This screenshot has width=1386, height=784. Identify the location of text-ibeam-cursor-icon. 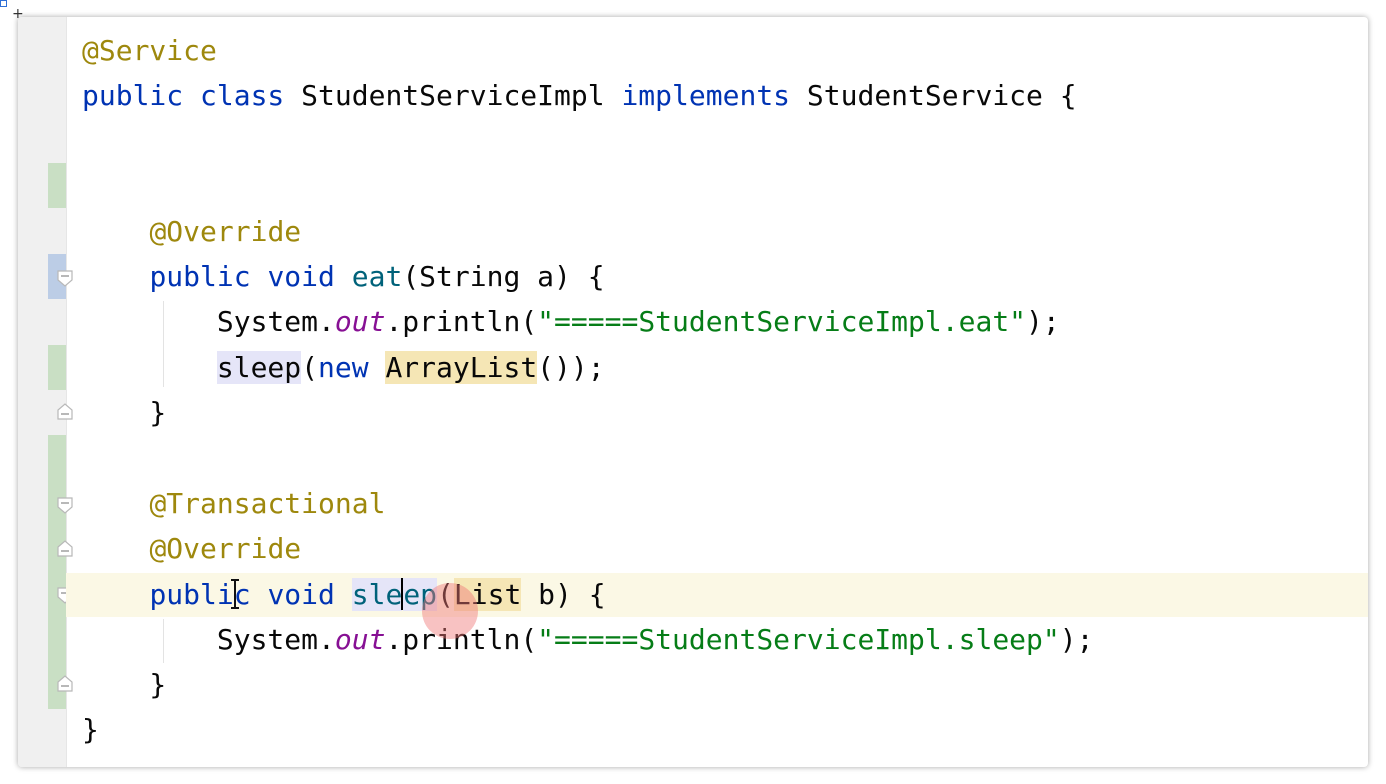
(235, 594).